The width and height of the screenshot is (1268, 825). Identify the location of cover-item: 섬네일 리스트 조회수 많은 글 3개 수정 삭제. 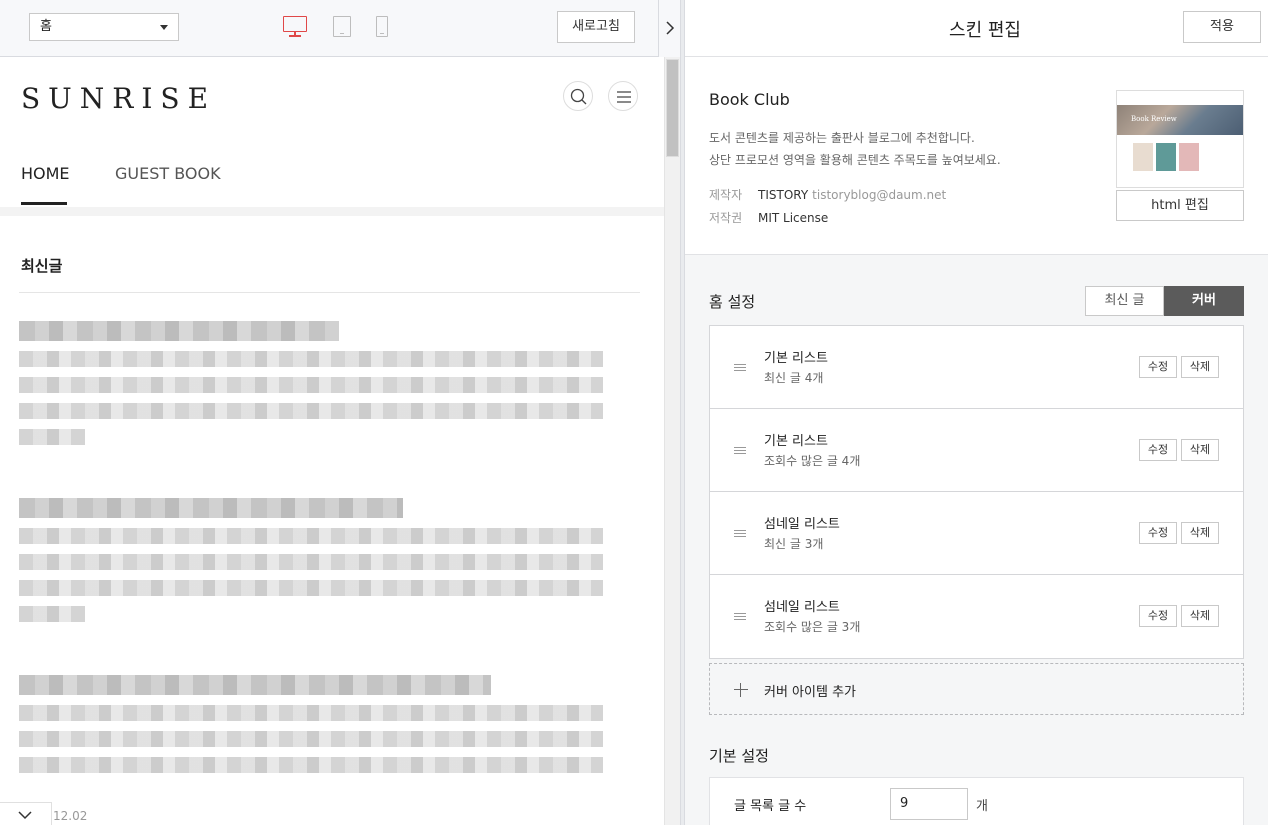
(976, 616).